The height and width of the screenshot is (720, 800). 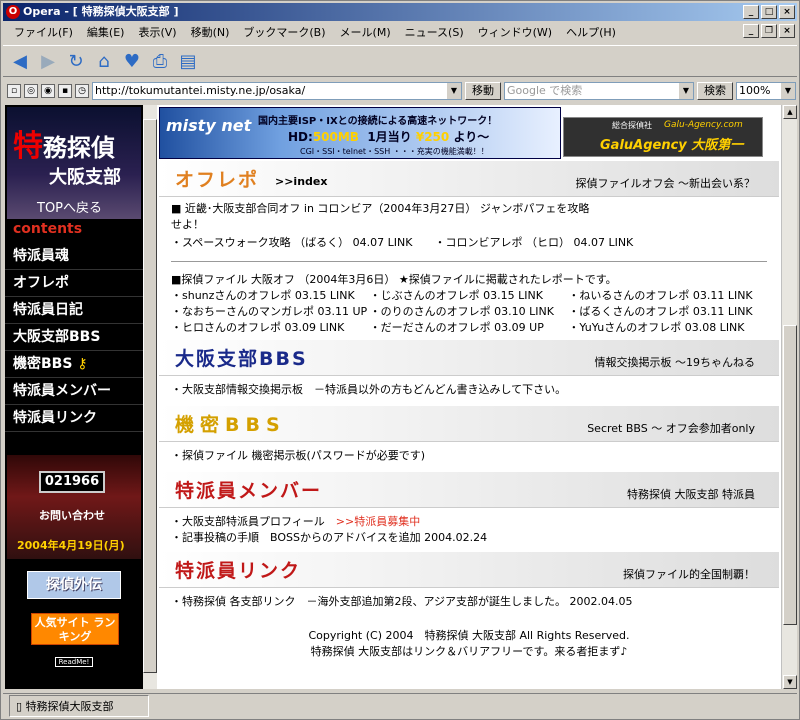 I want to click on url-text: http://tokumutantei.misty.ne.jp/osaka/, so click(x=200, y=90).